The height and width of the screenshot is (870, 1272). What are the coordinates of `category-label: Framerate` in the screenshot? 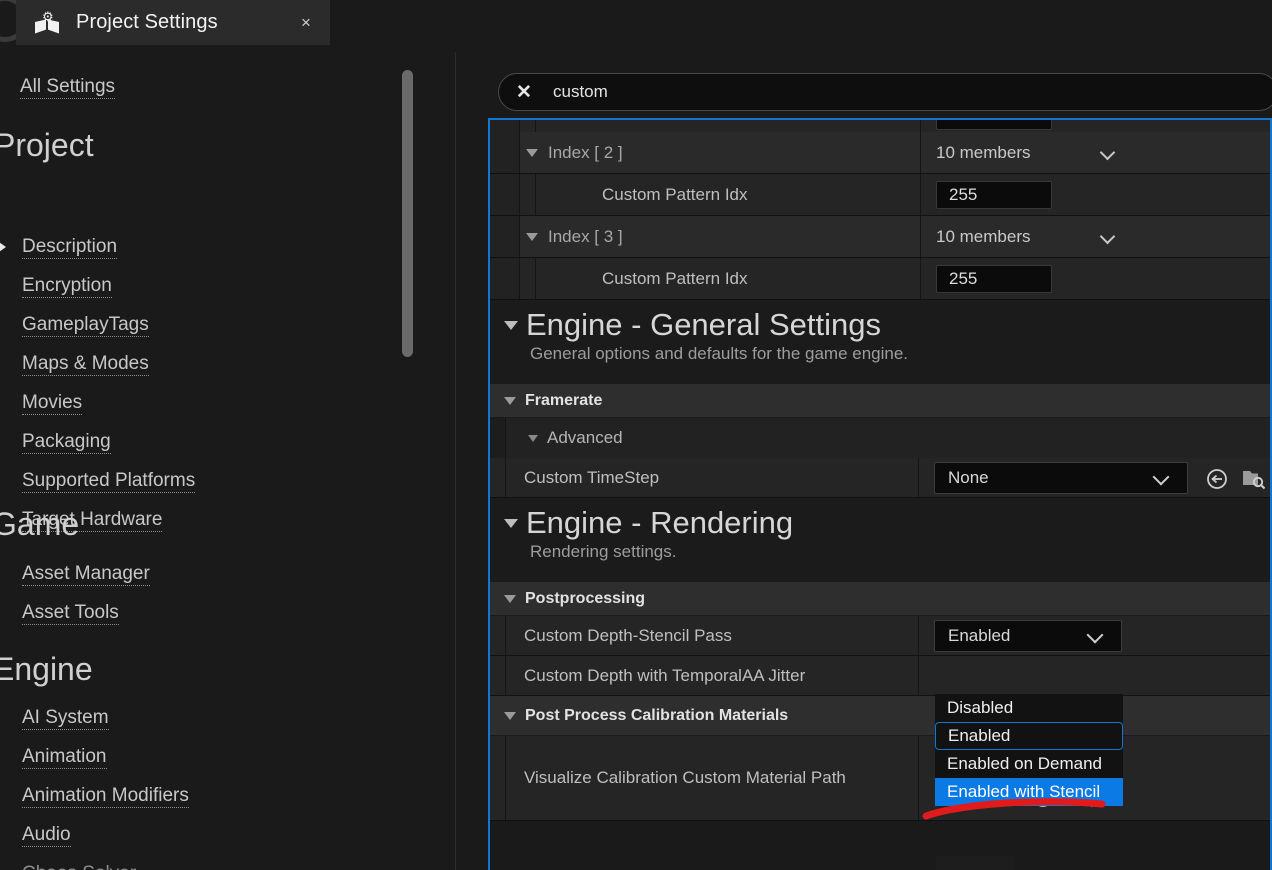 It's located at (564, 400).